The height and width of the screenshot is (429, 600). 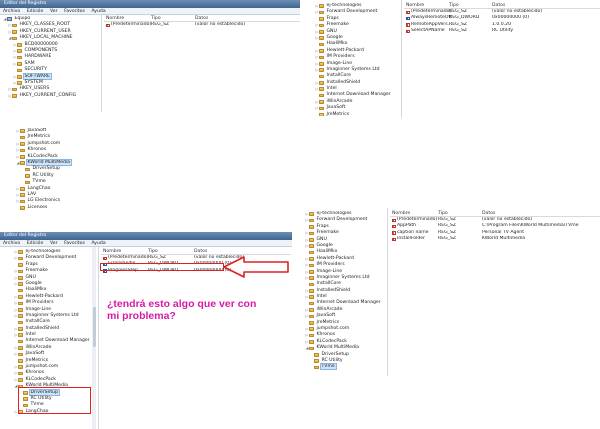 I want to click on tree-highlight-box, so click(x=54, y=400).